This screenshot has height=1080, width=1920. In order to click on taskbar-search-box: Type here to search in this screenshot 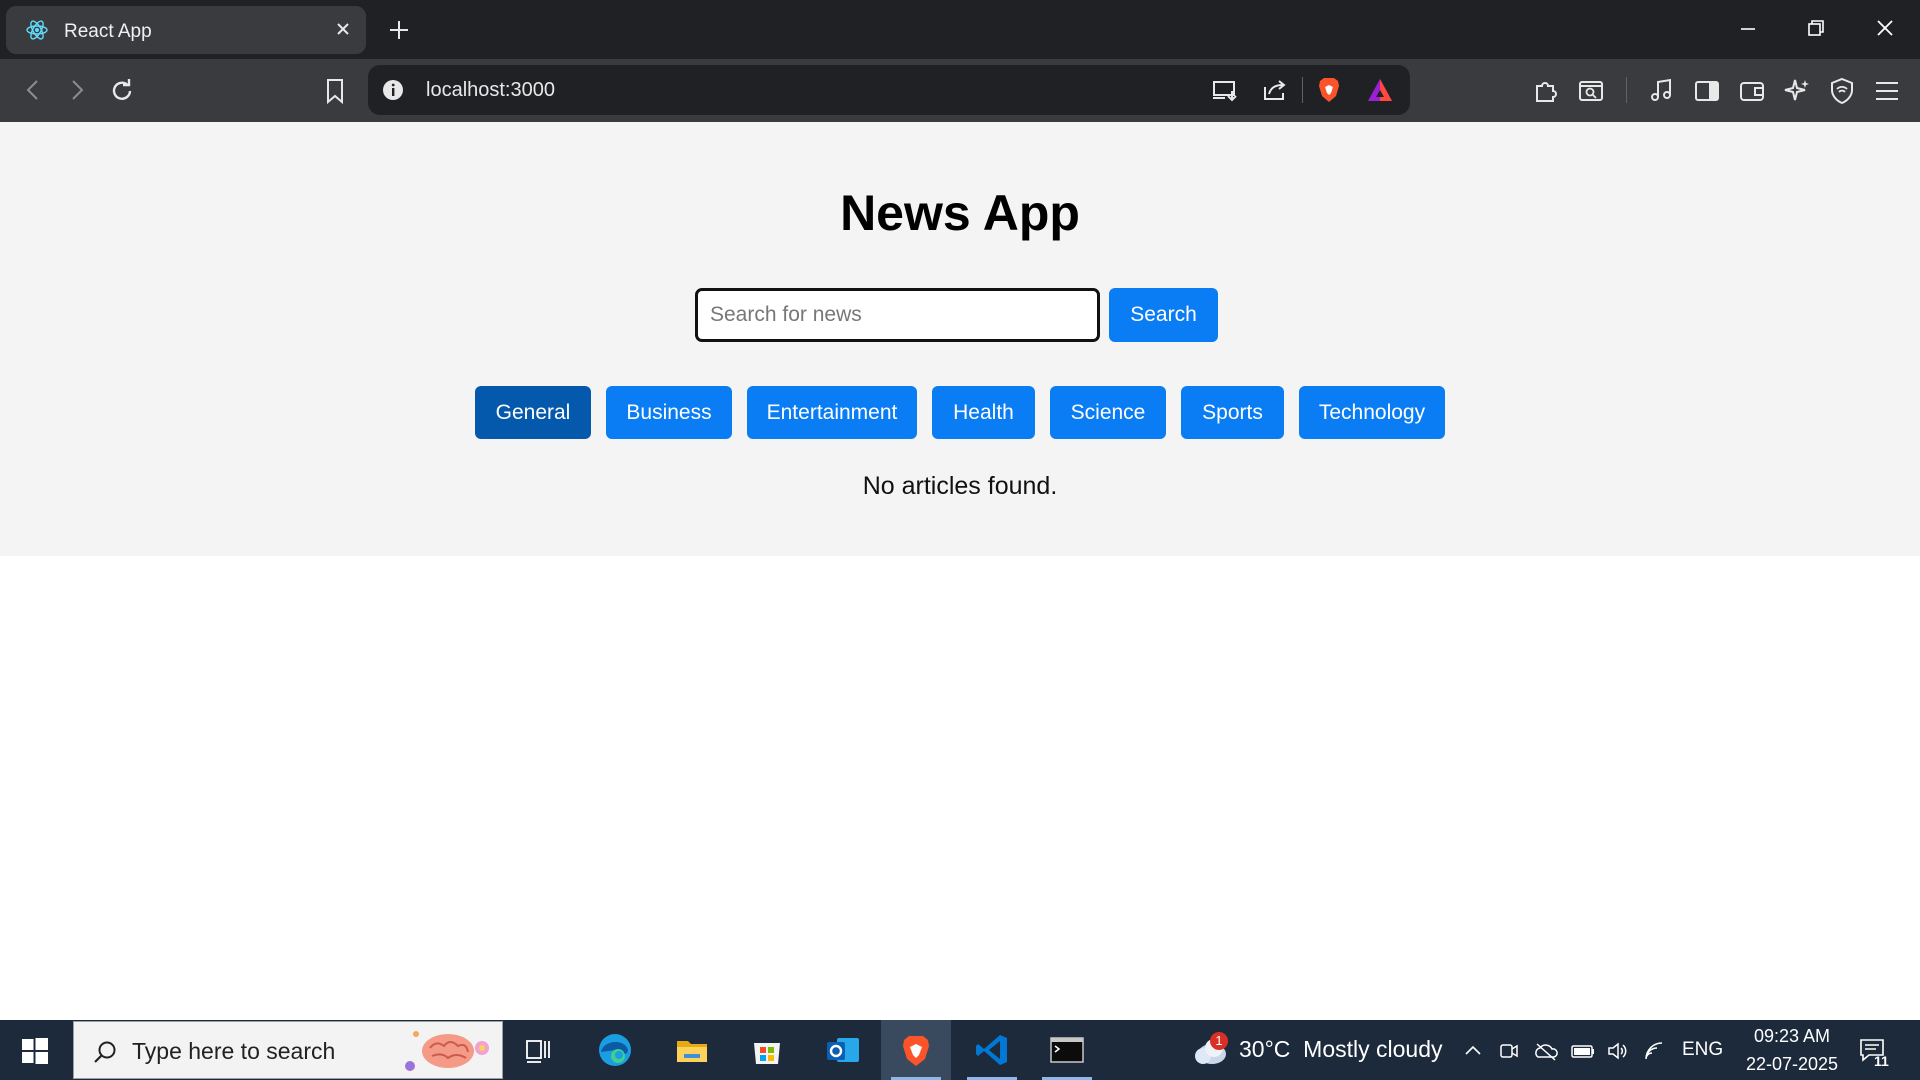, I will do `click(288, 1050)`.